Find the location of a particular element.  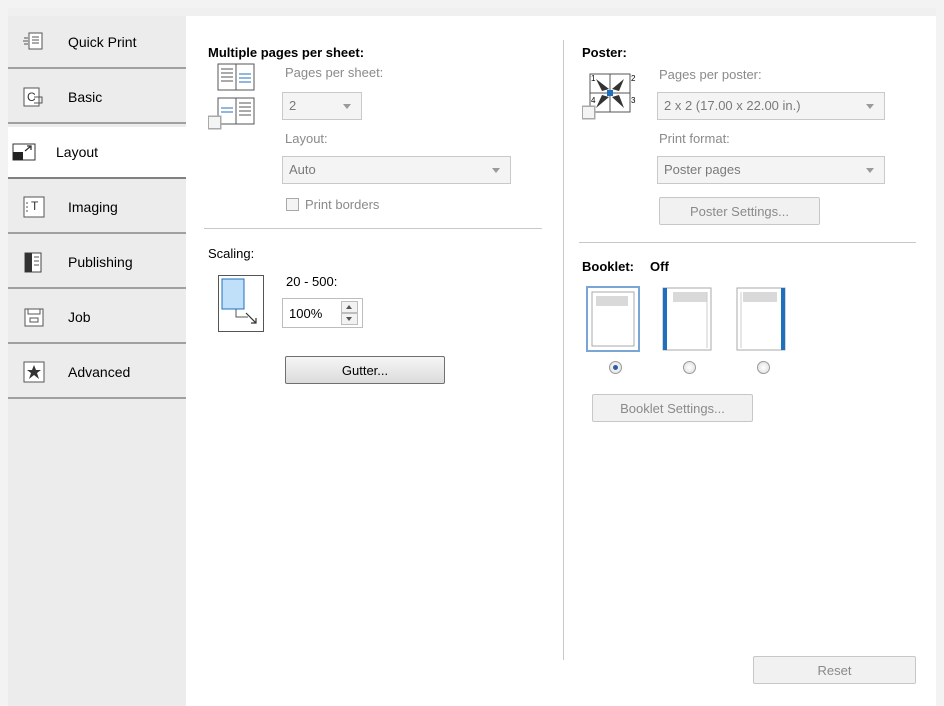

booklet-title: Booklet: is located at coordinates (608, 266).